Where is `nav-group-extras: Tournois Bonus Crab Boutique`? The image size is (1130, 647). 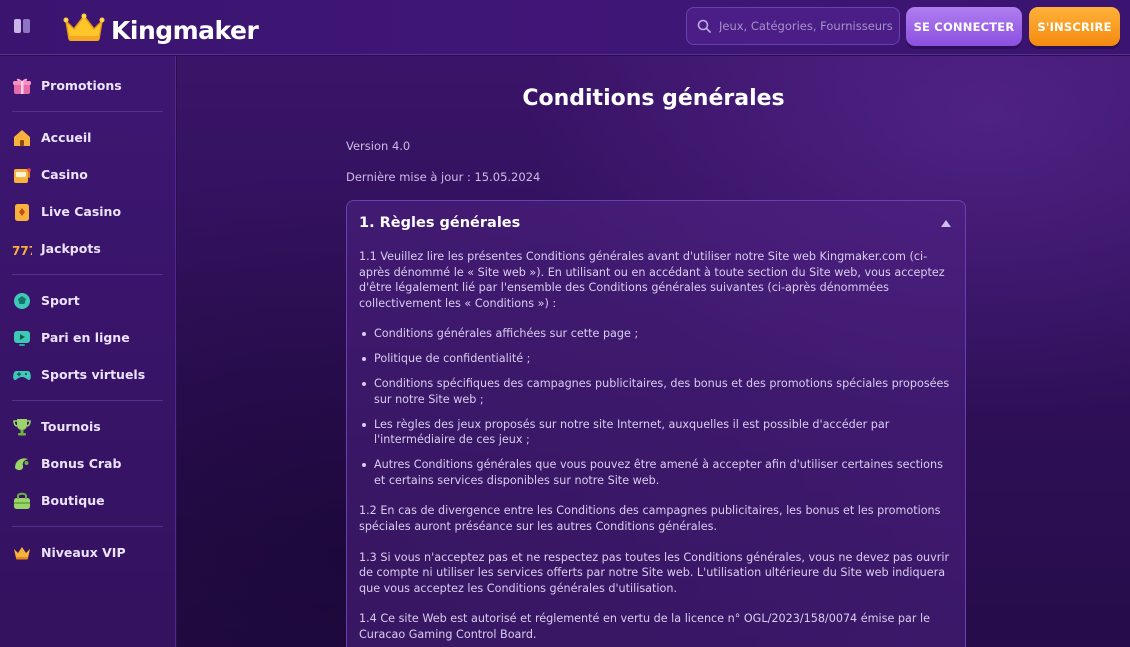
nav-group-extras: Tournois Bonus Crab Boutique is located at coordinates (87, 463).